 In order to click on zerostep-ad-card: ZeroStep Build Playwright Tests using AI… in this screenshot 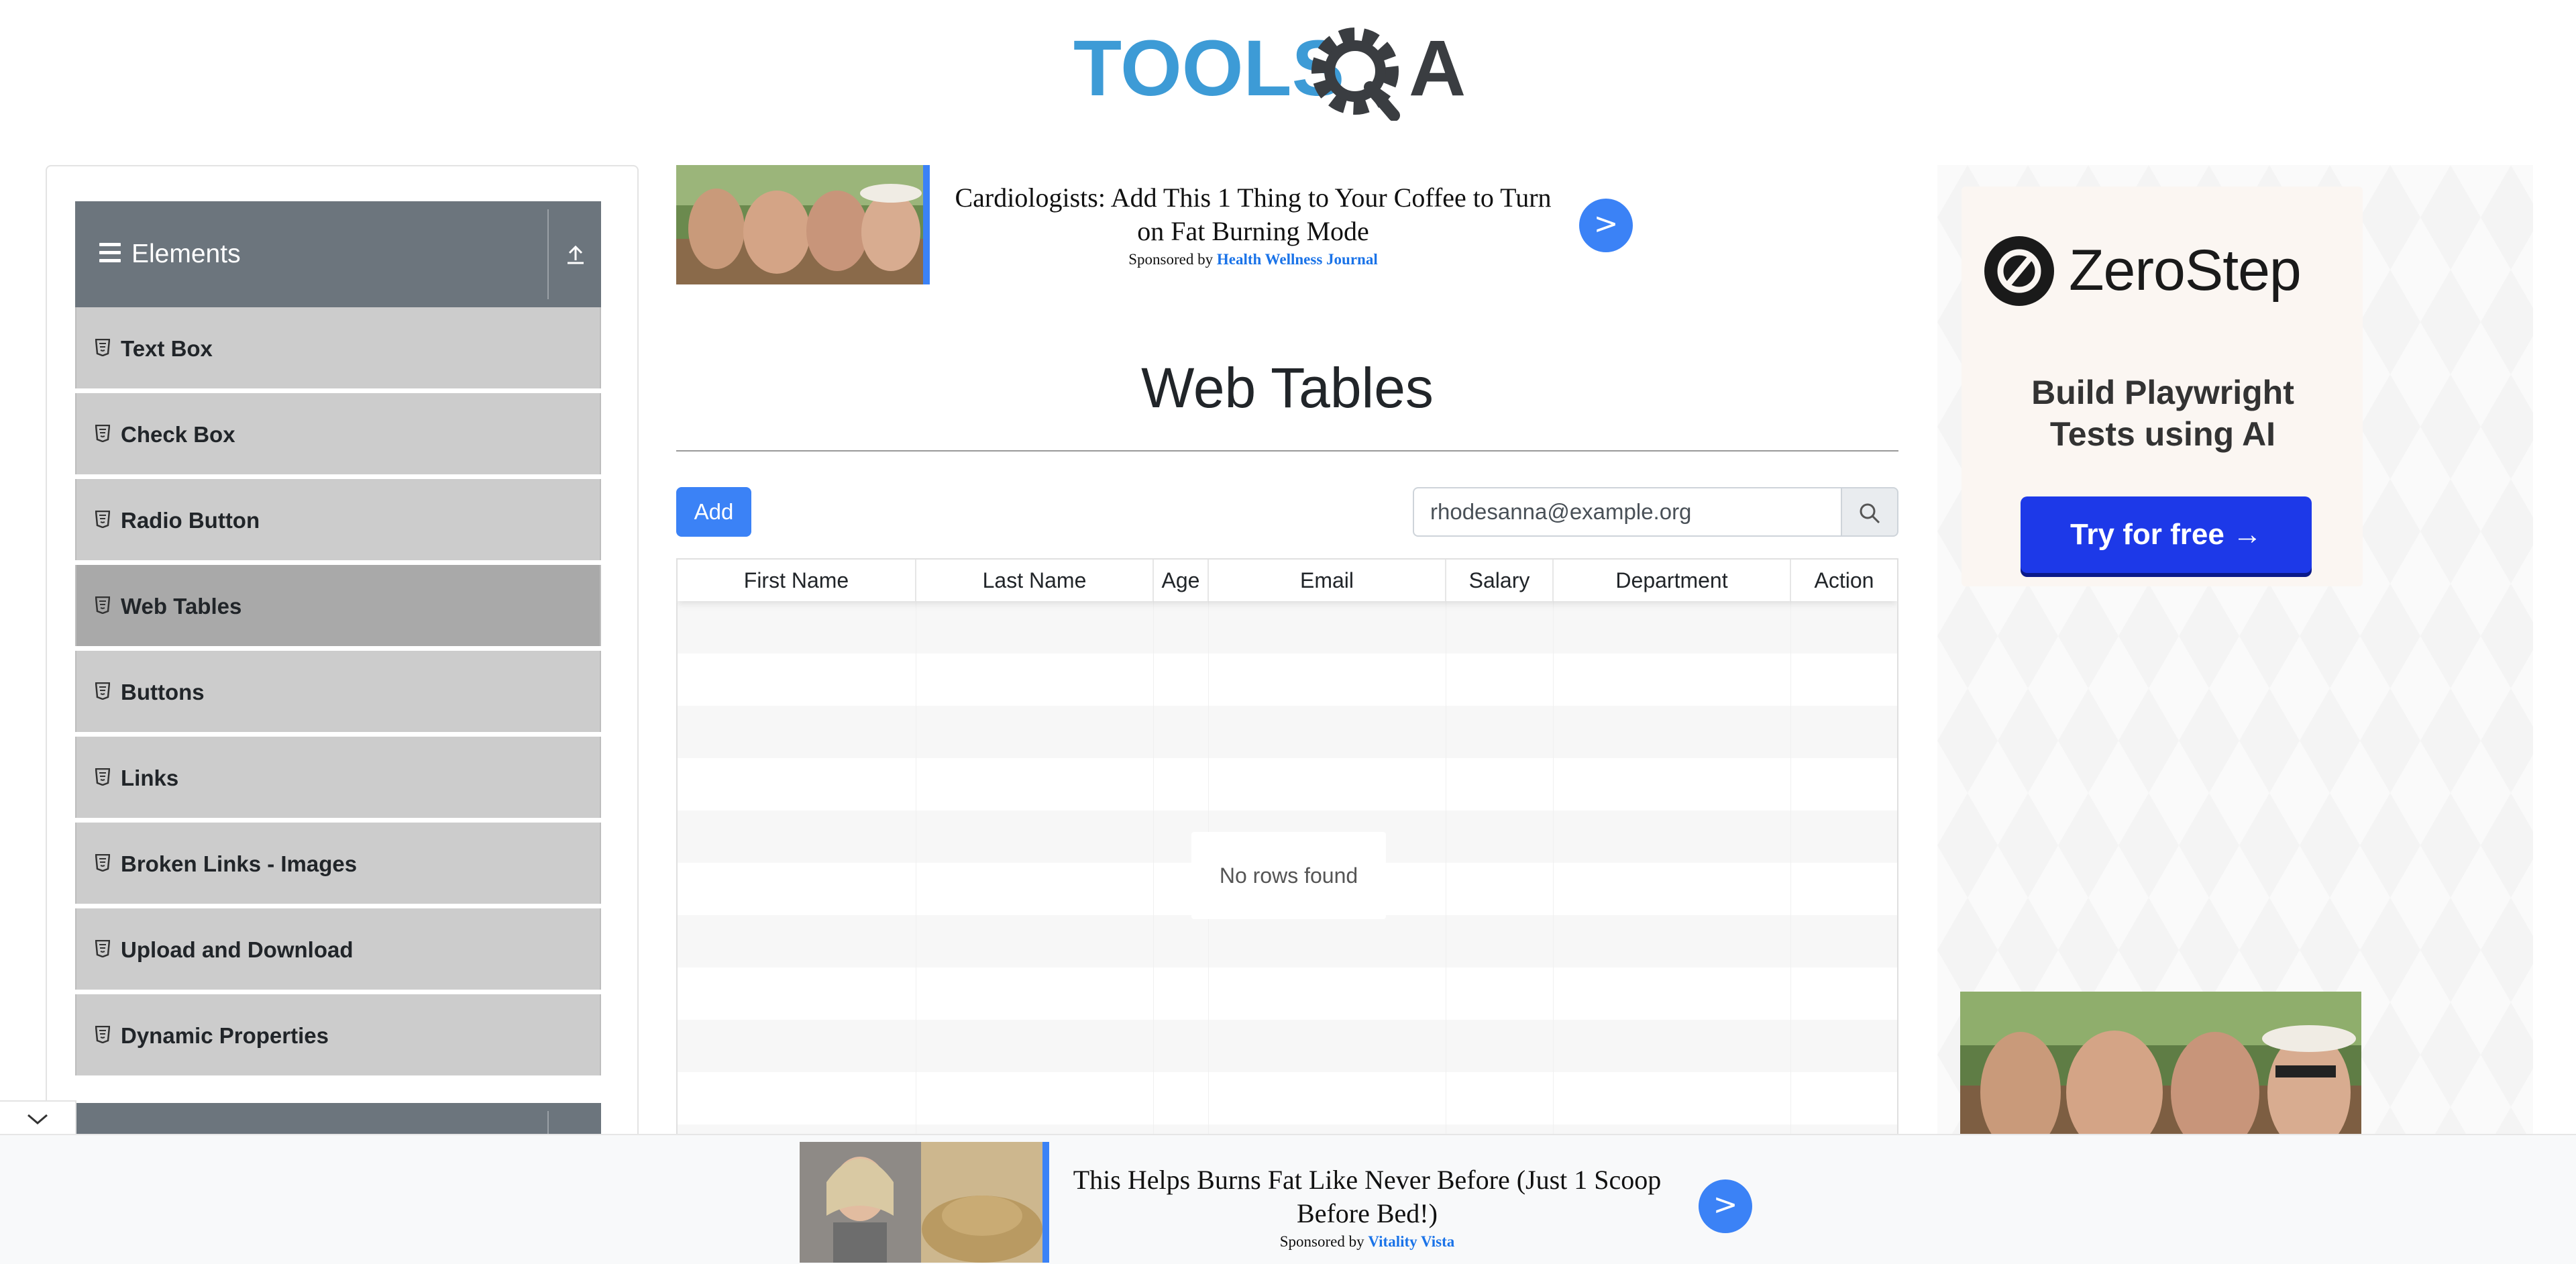, I will do `click(2162, 386)`.